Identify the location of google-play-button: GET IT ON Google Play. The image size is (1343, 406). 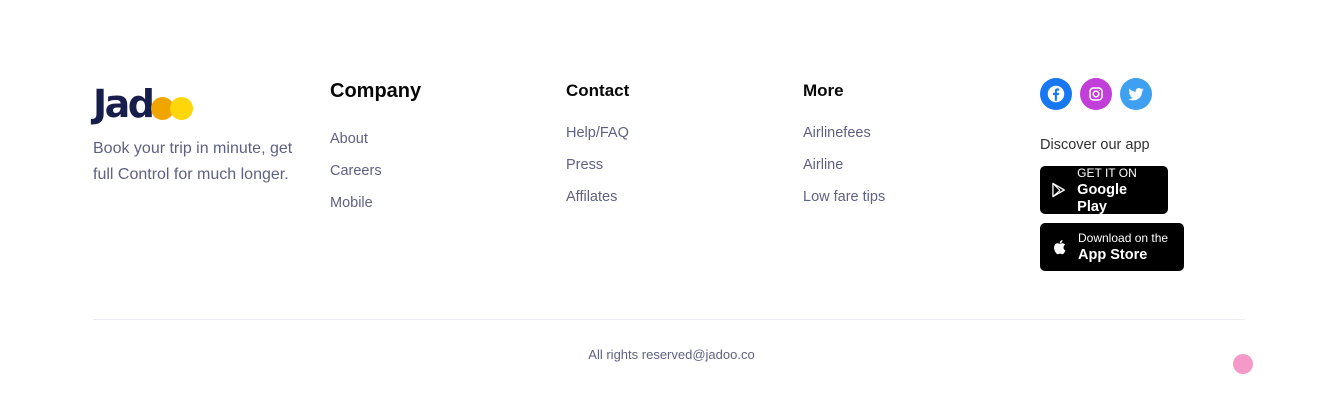
(1104, 190).